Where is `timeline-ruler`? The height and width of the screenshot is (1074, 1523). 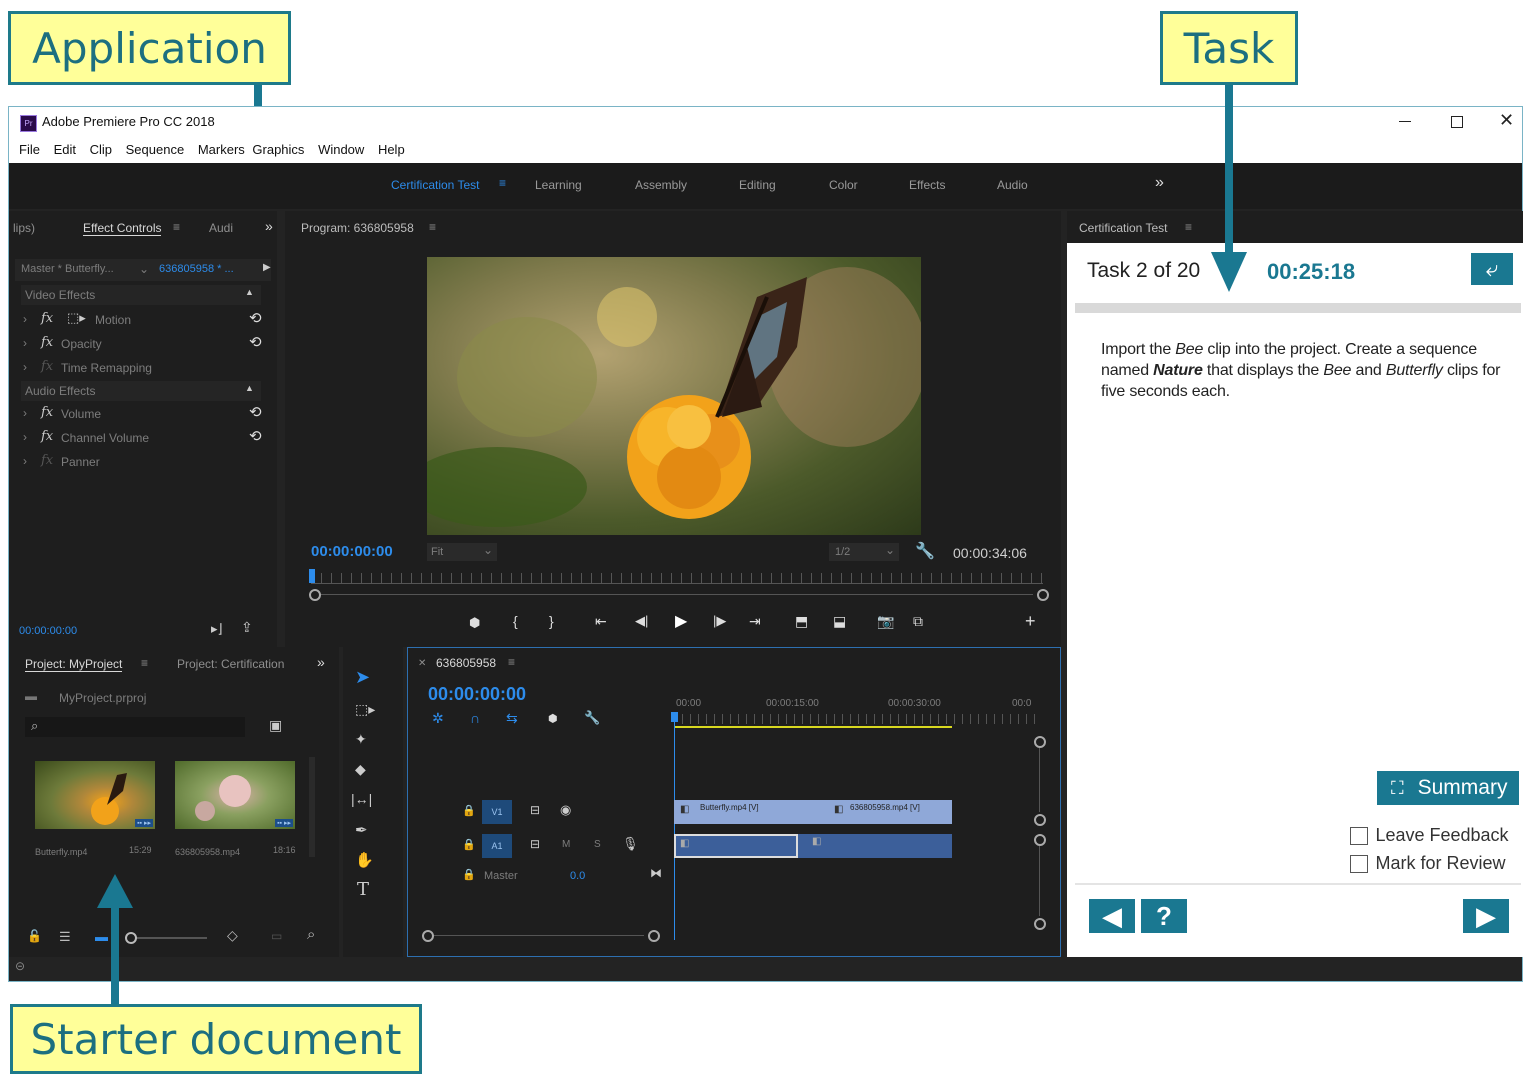 timeline-ruler is located at coordinates (856, 719).